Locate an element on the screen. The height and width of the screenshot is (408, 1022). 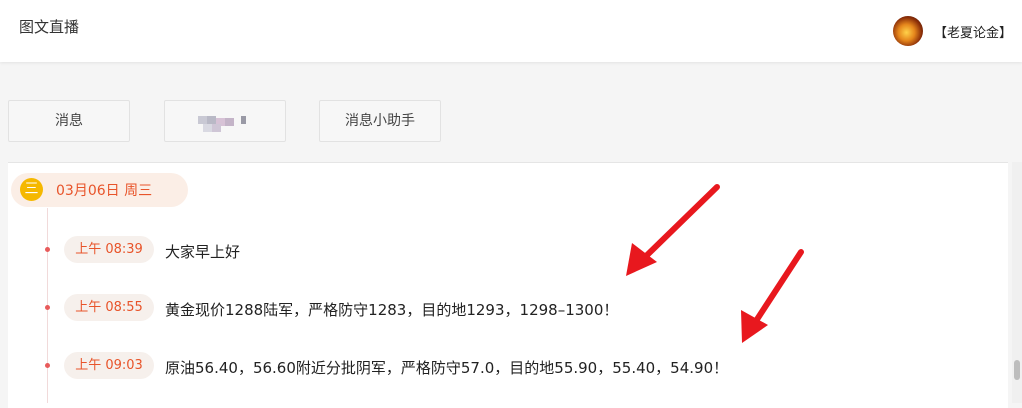
tab-message-assistant: 消息小助手 is located at coordinates (380, 121).